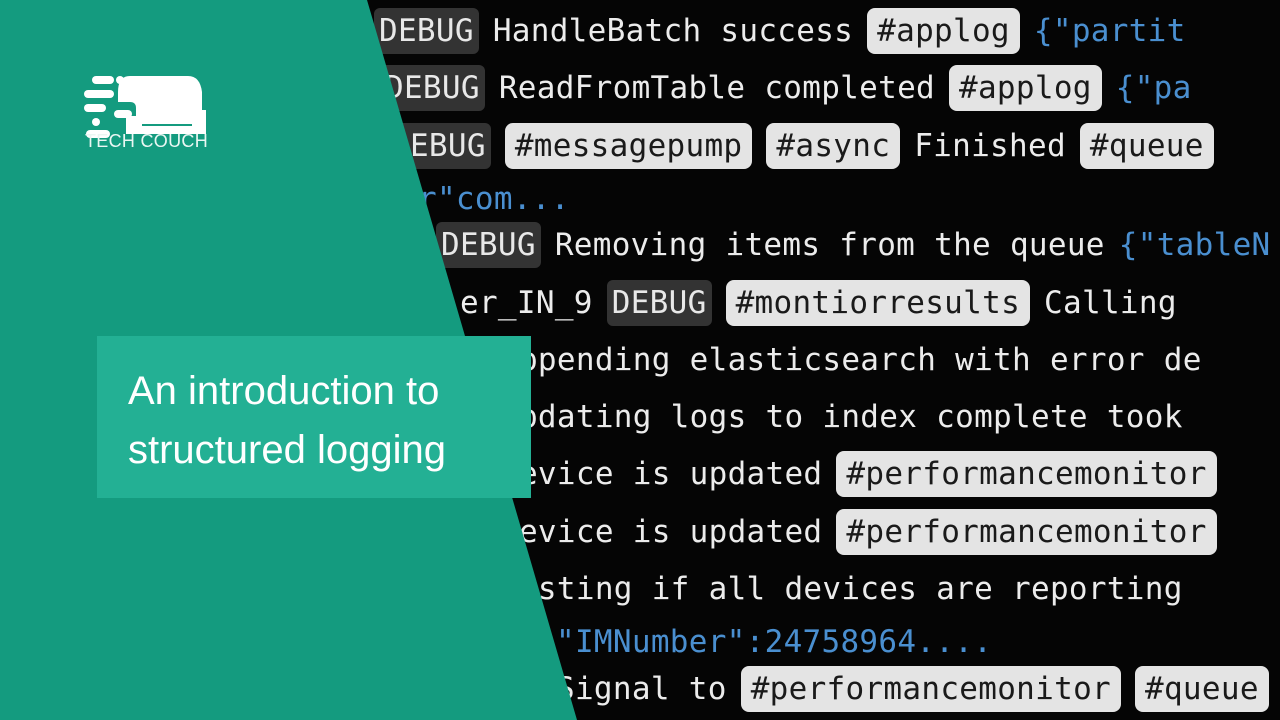 This screenshot has height=720, width=1280. I want to click on log-line: DEBUG ReadFromTable completed #applog {"pa, so click(786, 86).